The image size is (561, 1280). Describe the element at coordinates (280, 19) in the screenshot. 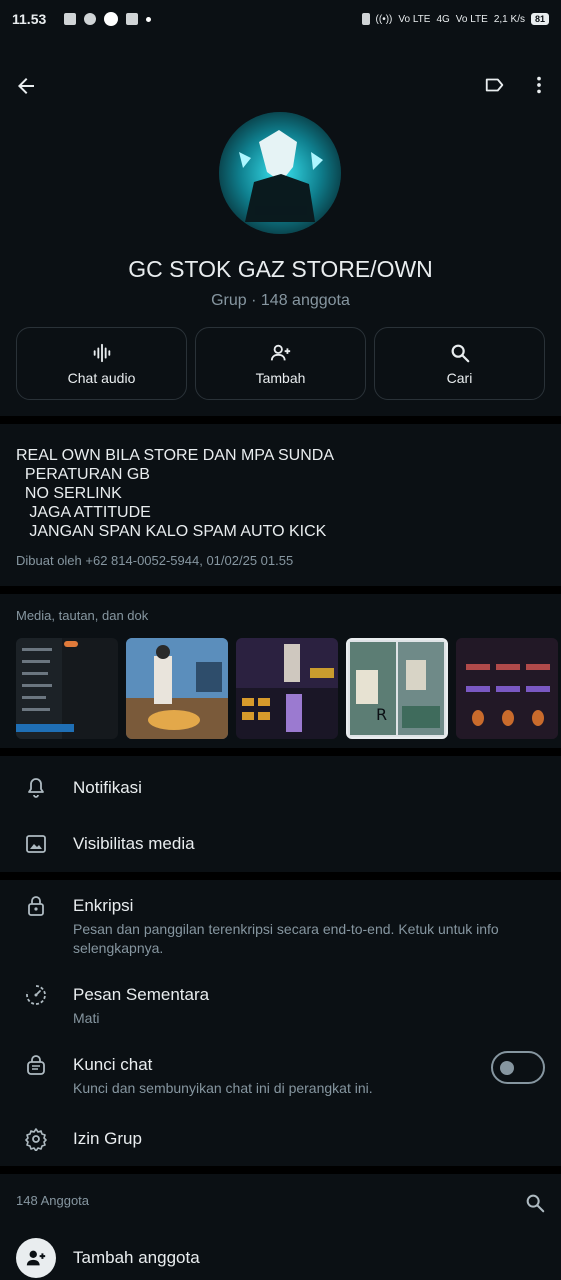

I see `status-bar: 11.53 ((•)) Vo LTE 4G Vo LTE 2,1 K/s 81` at that location.